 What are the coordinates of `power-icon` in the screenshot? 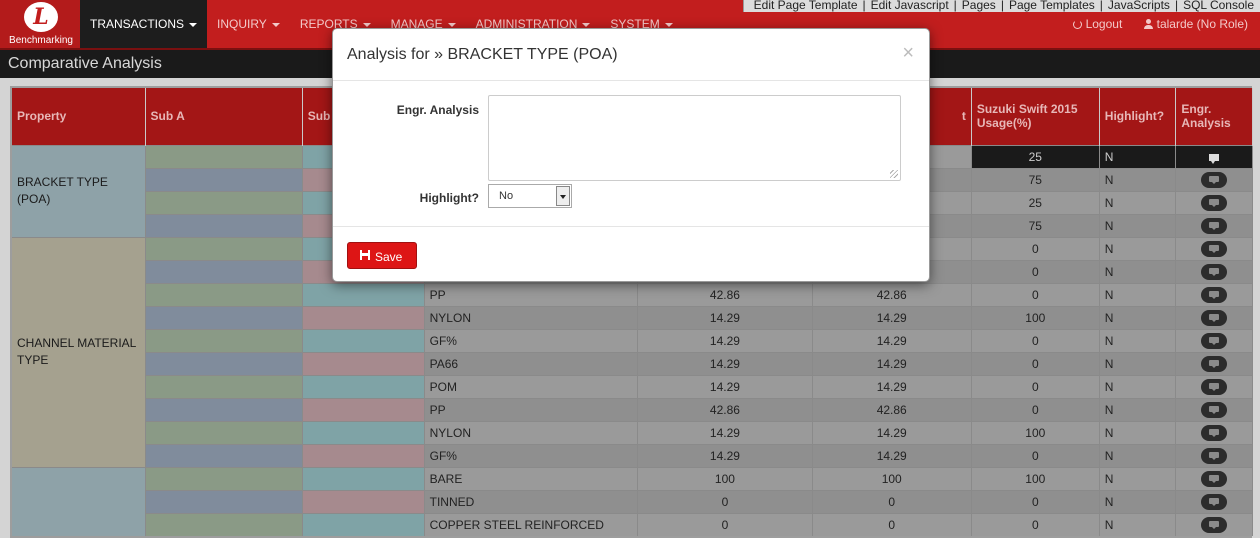 It's located at (1077, 24).